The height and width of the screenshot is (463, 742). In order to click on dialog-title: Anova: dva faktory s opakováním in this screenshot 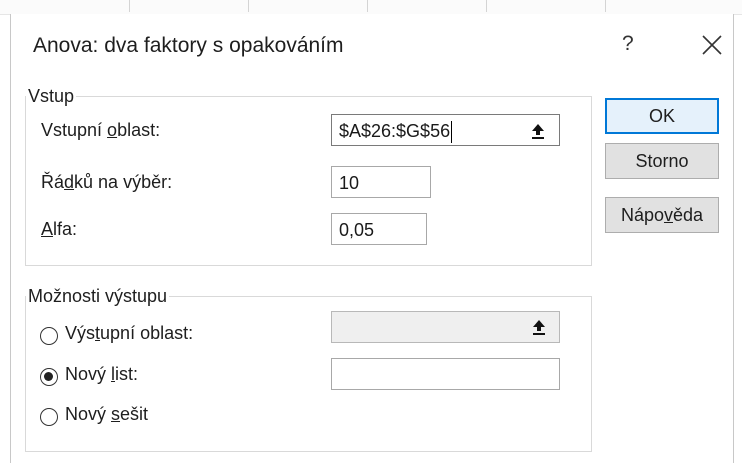, I will do `click(188, 45)`.